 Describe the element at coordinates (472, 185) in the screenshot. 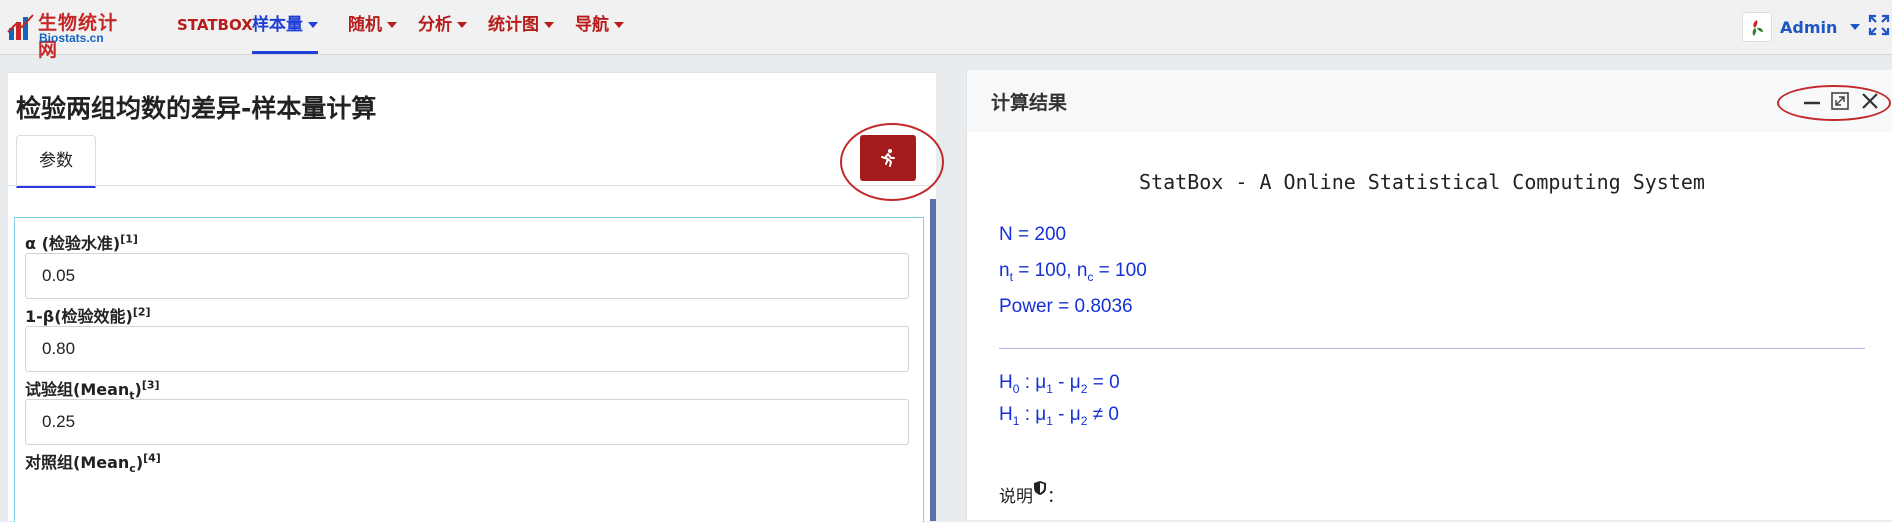

I see `tab-divider` at that location.